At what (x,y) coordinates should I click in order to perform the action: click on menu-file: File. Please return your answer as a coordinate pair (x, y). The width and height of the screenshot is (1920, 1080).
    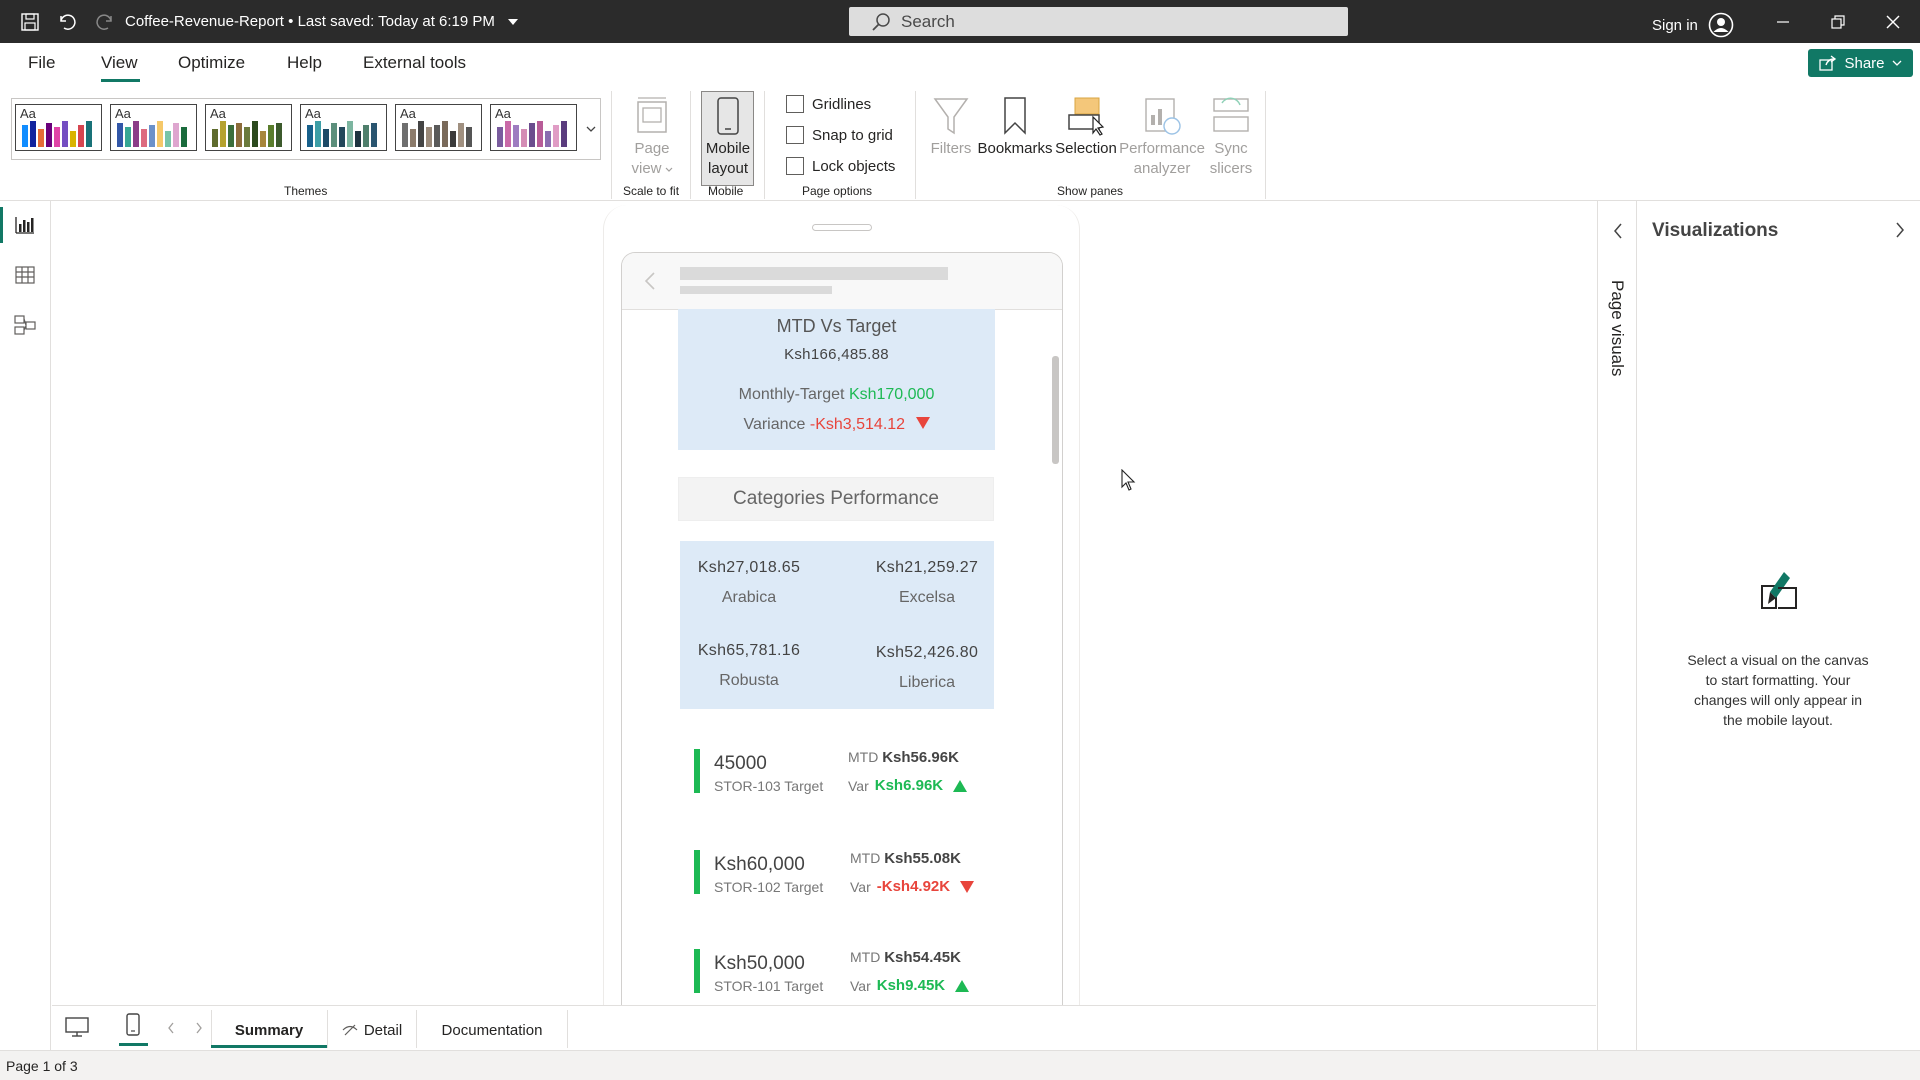
    Looking at the image, I should click on (41, 63).